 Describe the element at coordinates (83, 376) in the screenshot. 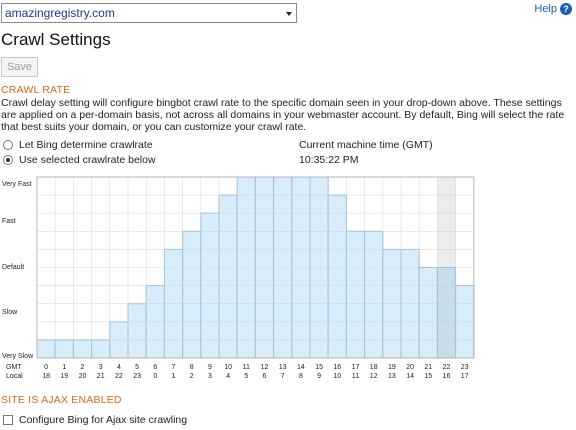

I see `local-hour-label: 20` at that location.